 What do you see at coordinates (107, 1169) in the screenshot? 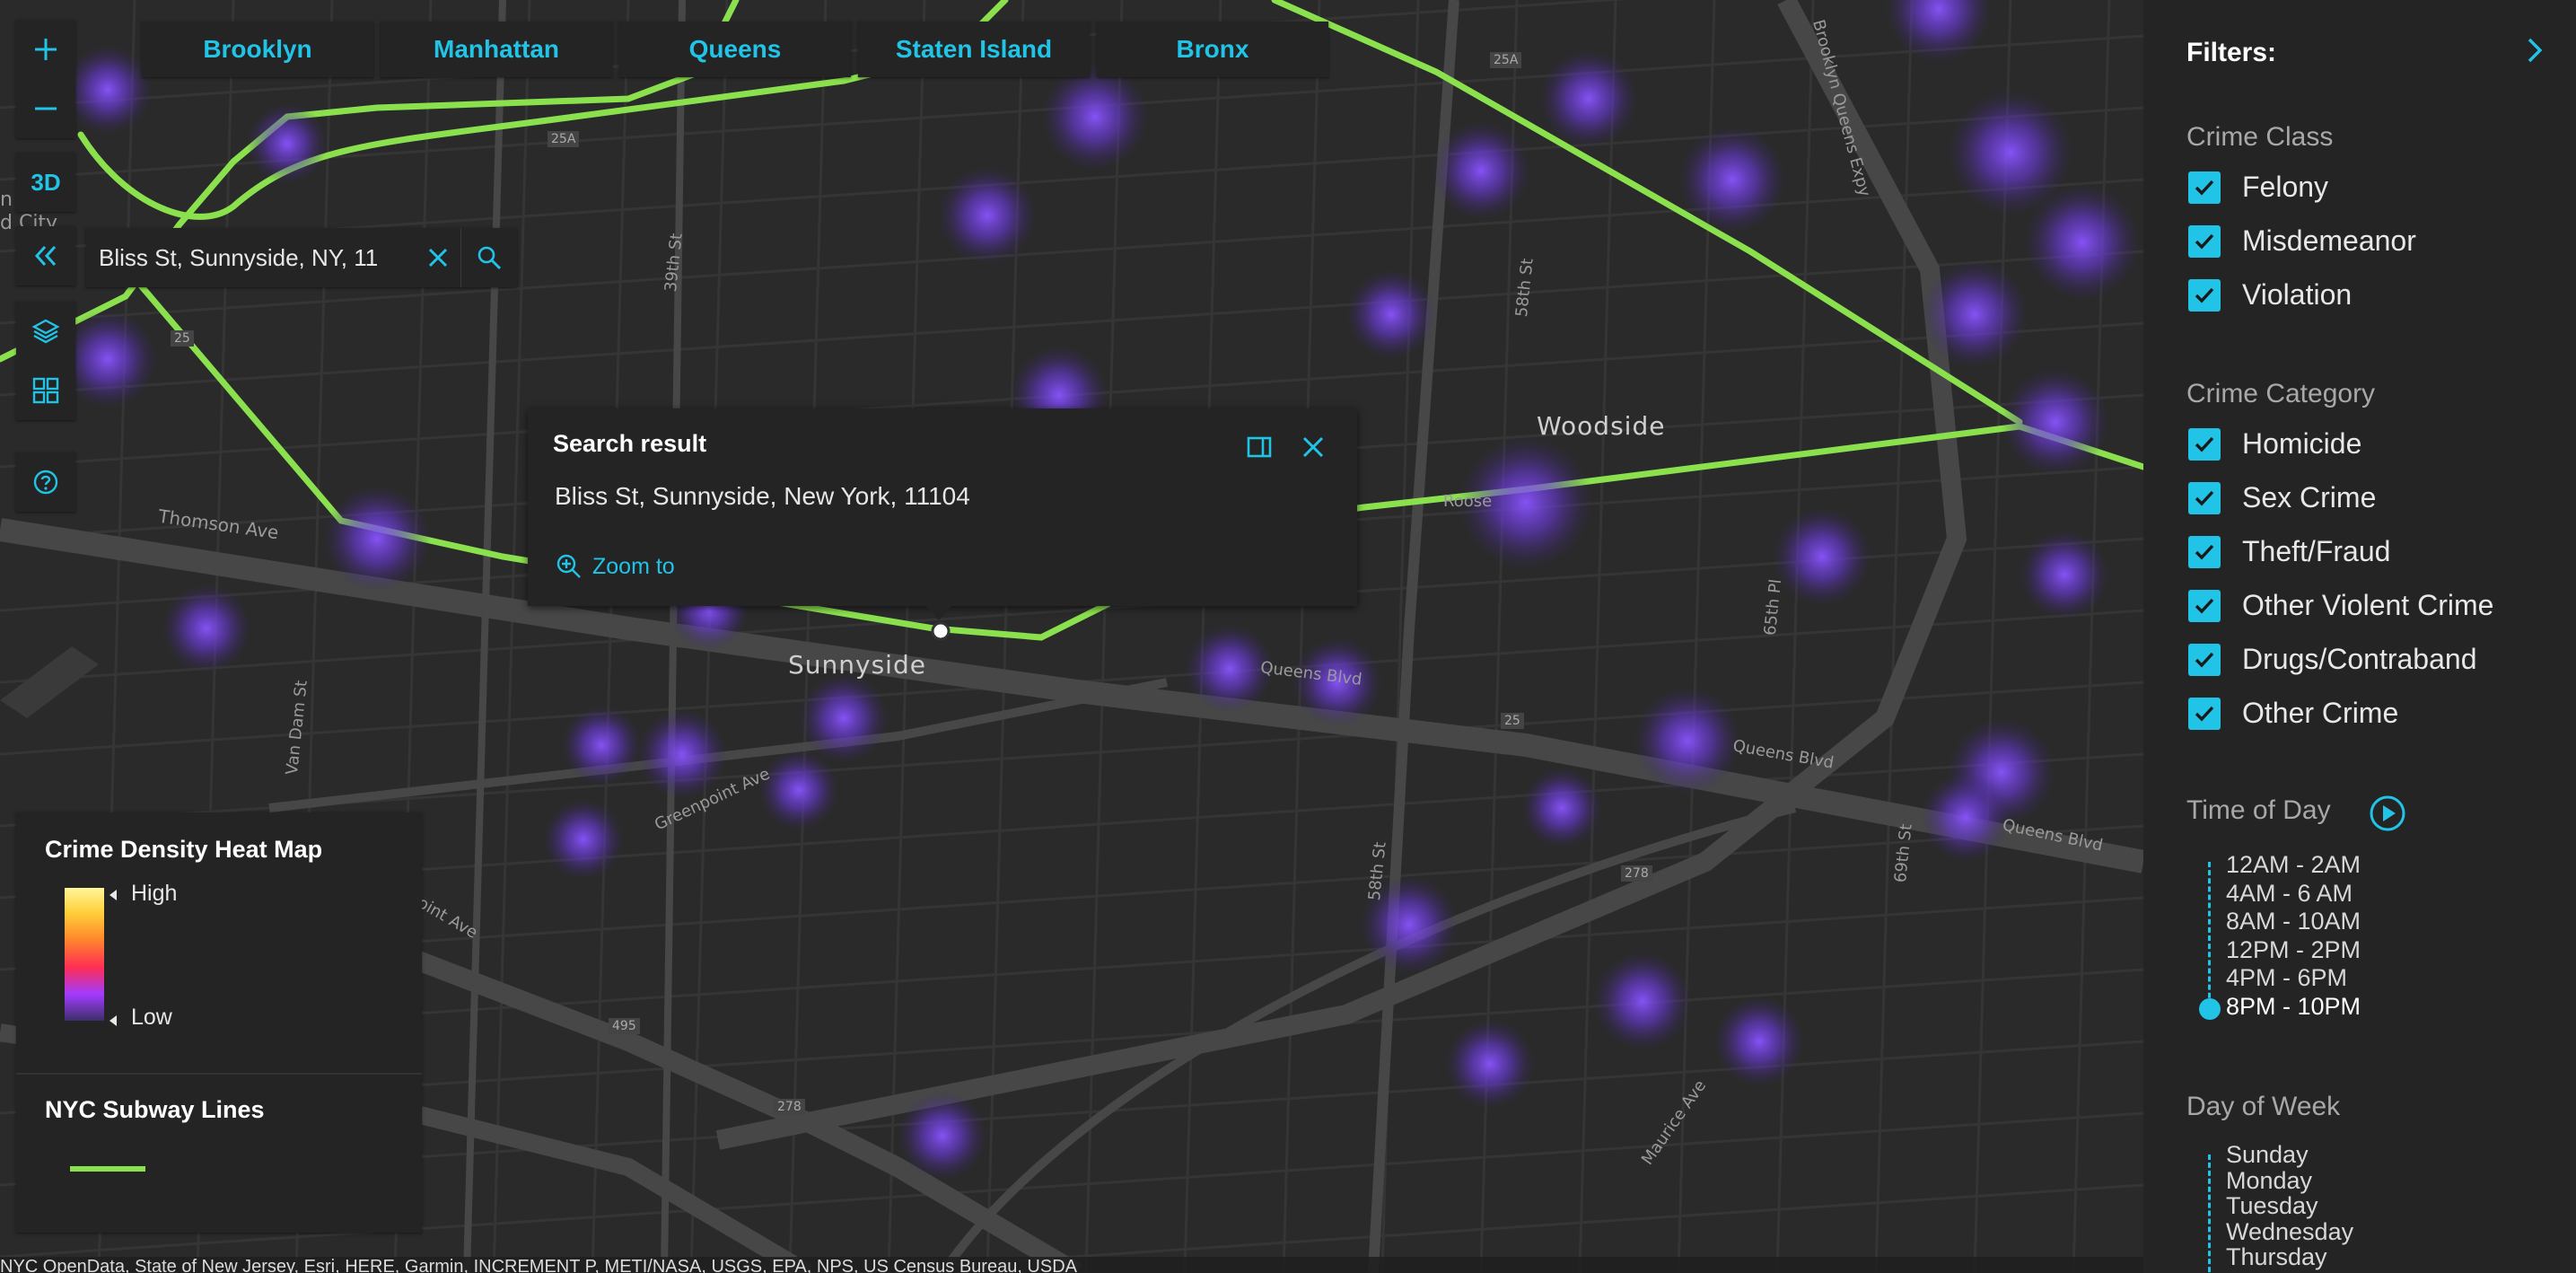
I see `subway-line-swatch` at bounding box center [107, 1169].